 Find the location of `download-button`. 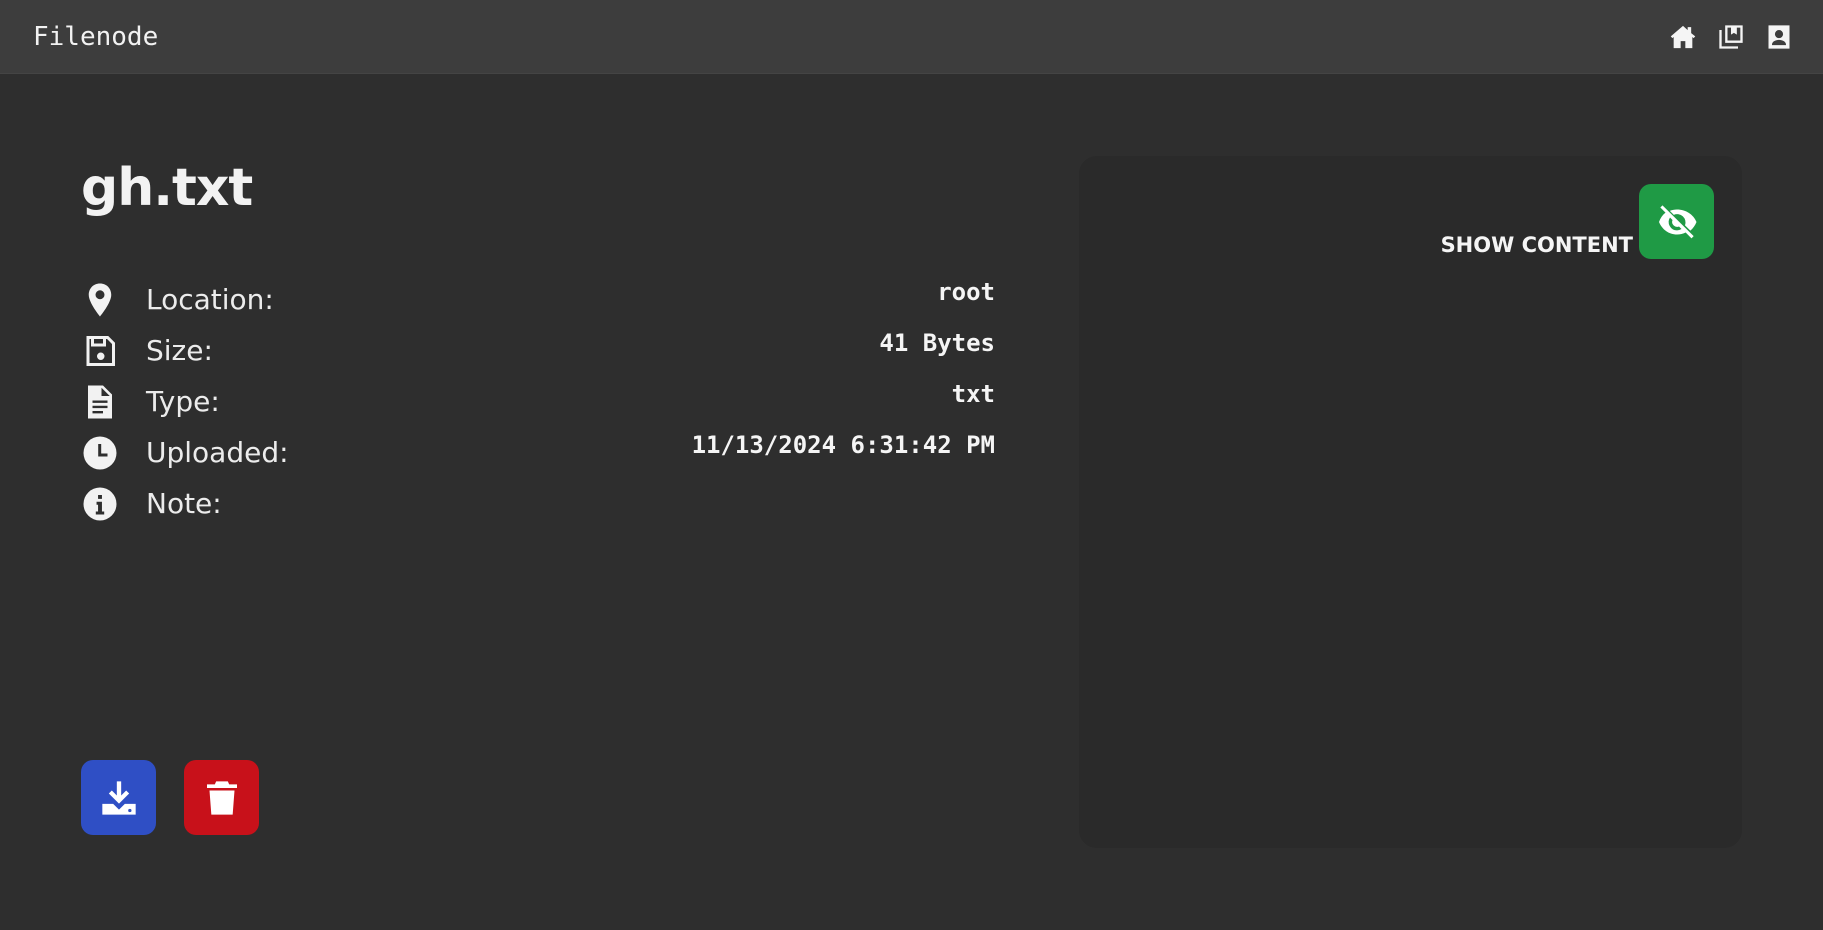

download-button is located at coordinates (118, 797).